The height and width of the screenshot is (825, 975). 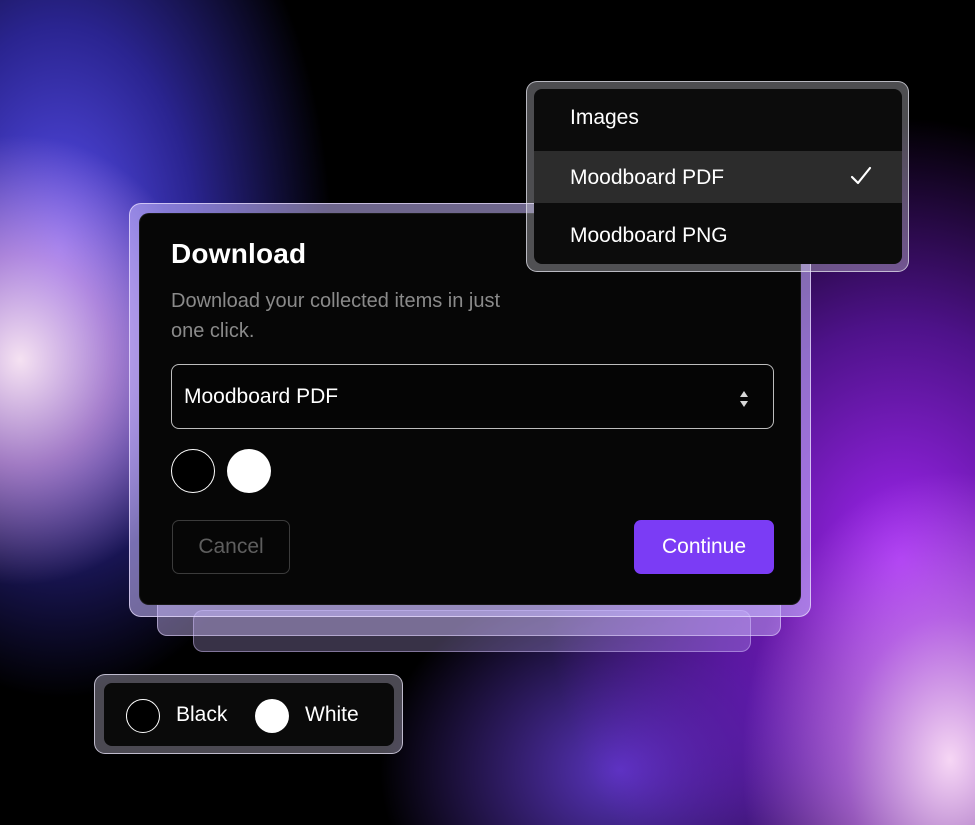 I want to click on legend-label-black: Black, so click(x=202, y=714).